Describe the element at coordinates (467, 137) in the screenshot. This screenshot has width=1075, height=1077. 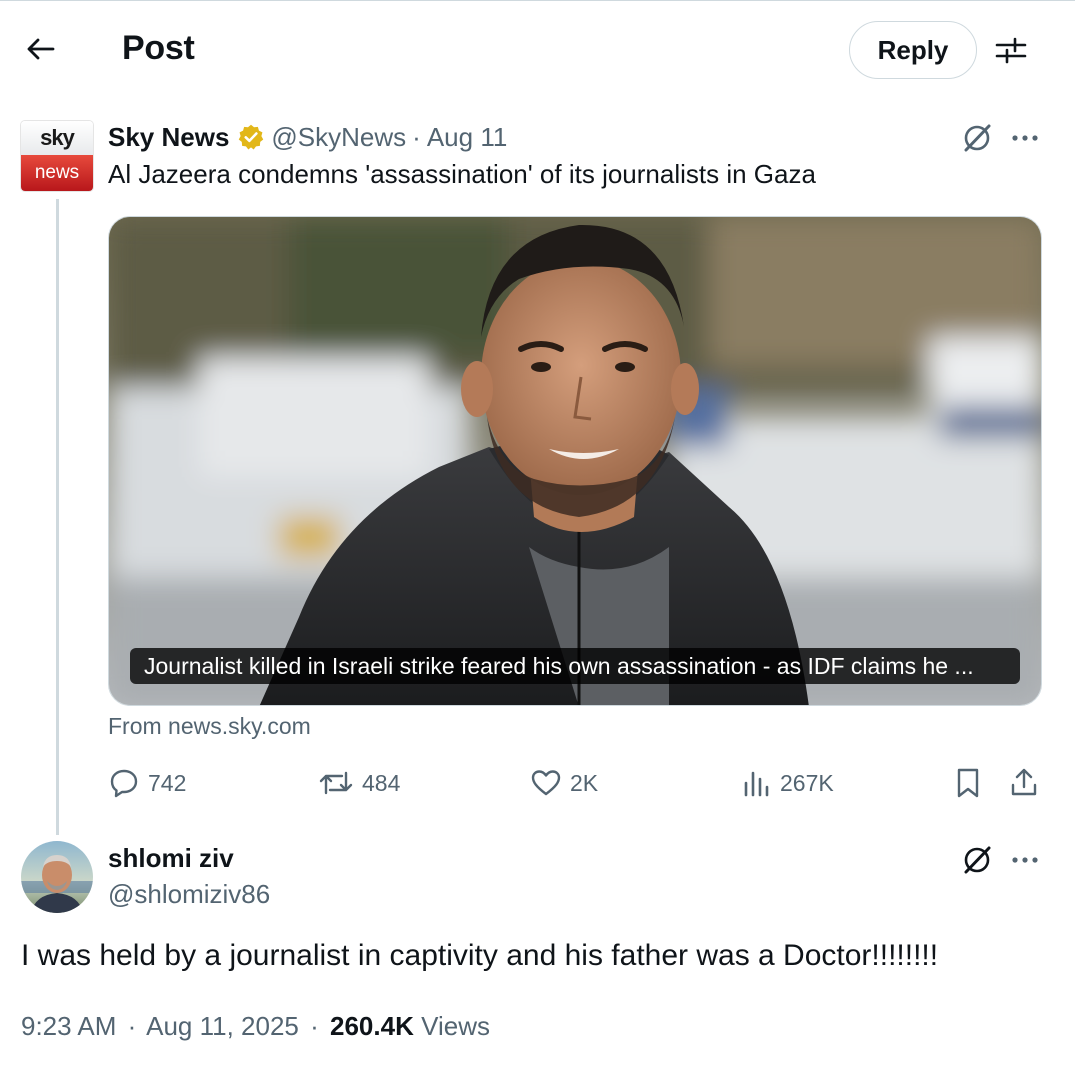
I see `parent-date: Aug 11` at that location.